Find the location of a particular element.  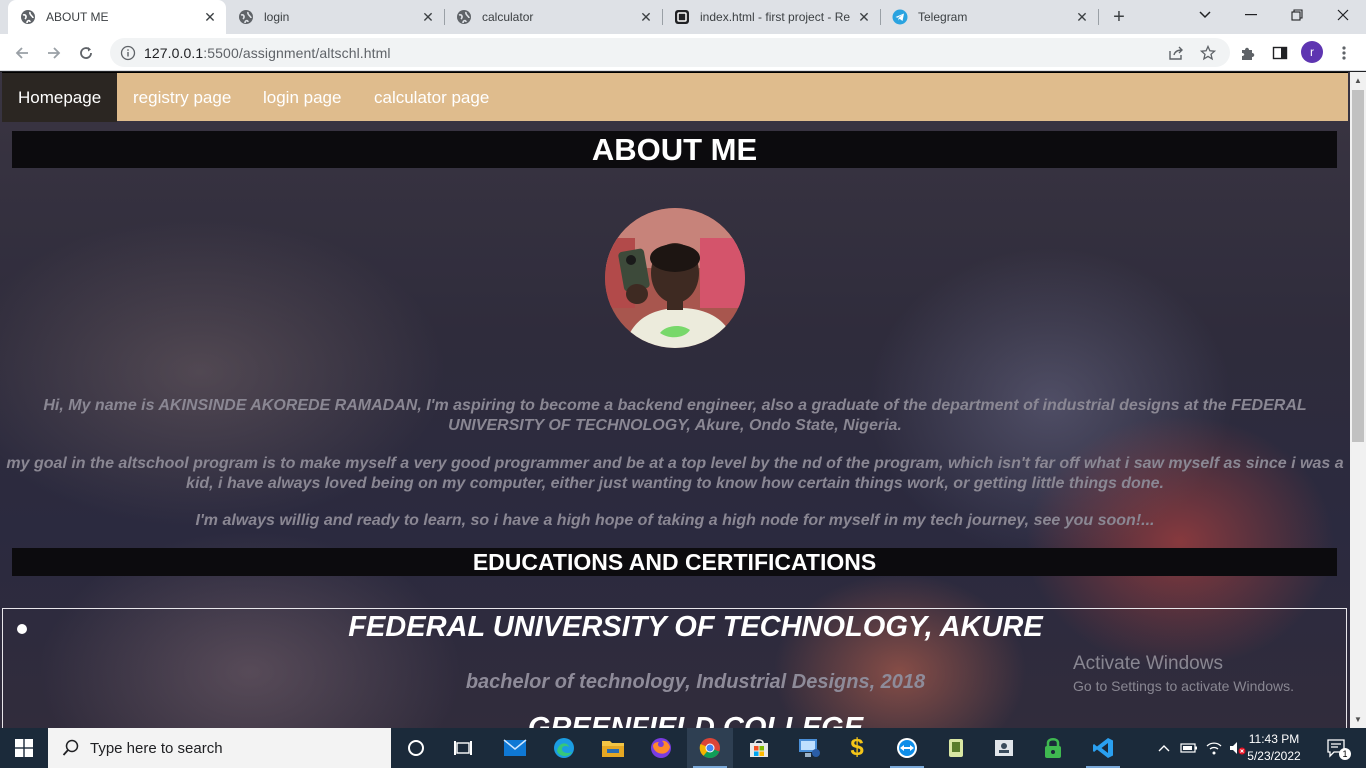

taskbar-search: Type here to search is located at coordinates (219, 748).